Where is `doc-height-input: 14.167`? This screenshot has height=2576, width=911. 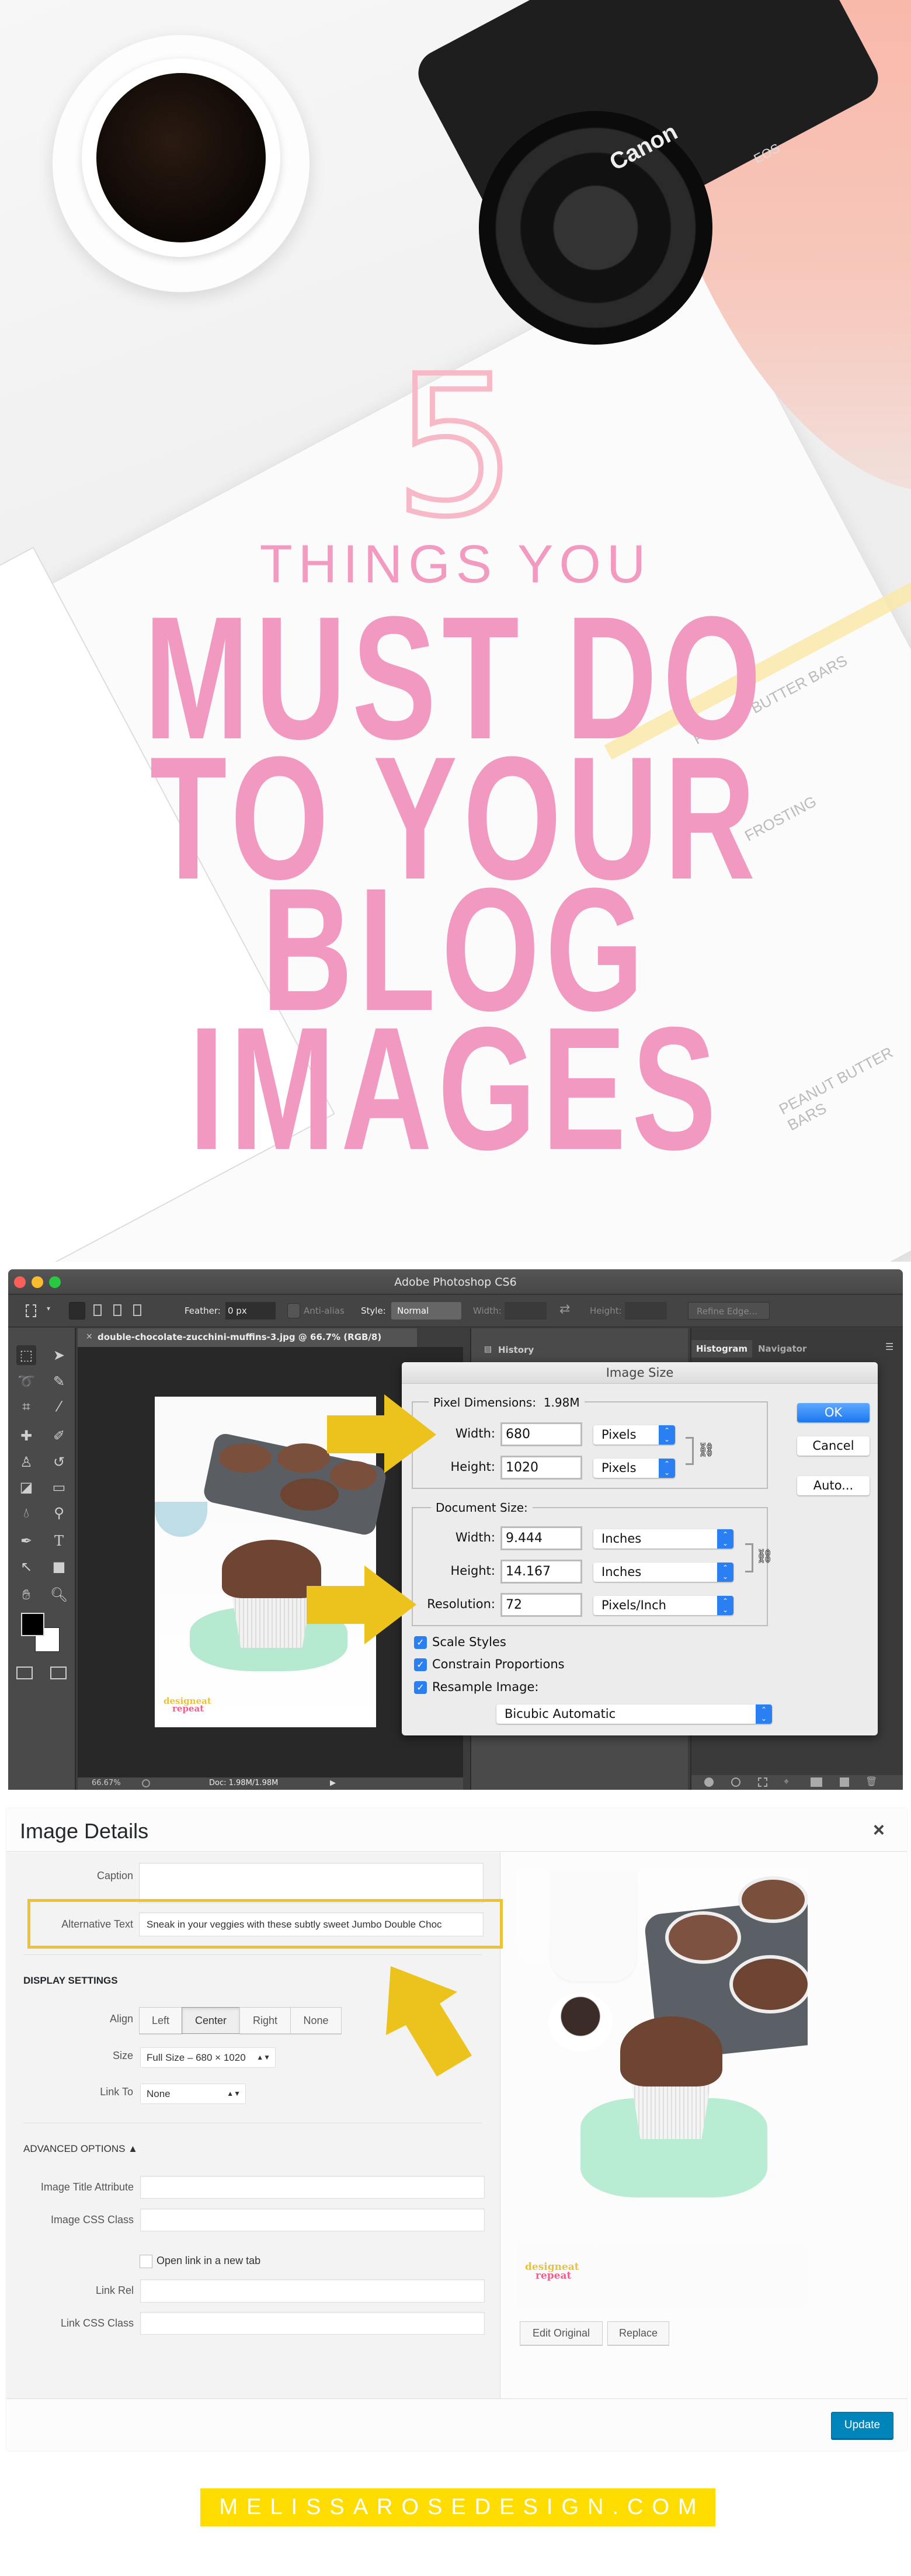 doc-height-input: 14.167 is located at coordinates (541, 1572).